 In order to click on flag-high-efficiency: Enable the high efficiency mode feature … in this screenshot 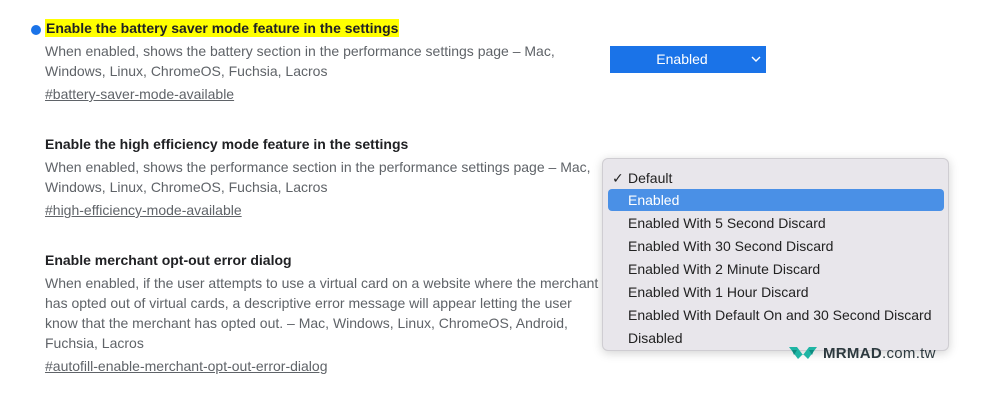, I will do `click(325, 177)`.